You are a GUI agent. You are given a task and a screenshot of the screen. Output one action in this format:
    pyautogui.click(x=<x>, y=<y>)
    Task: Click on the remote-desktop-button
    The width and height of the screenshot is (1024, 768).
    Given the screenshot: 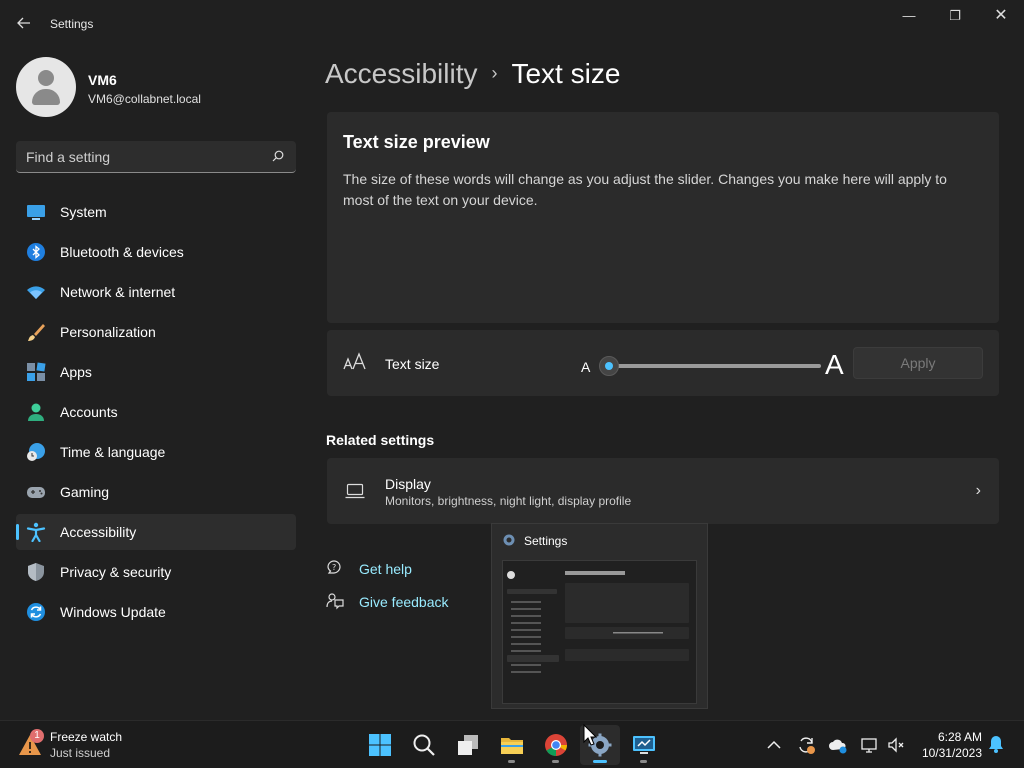 What is the action you would take?
    pyautogui.click(x=644, y=745)
    